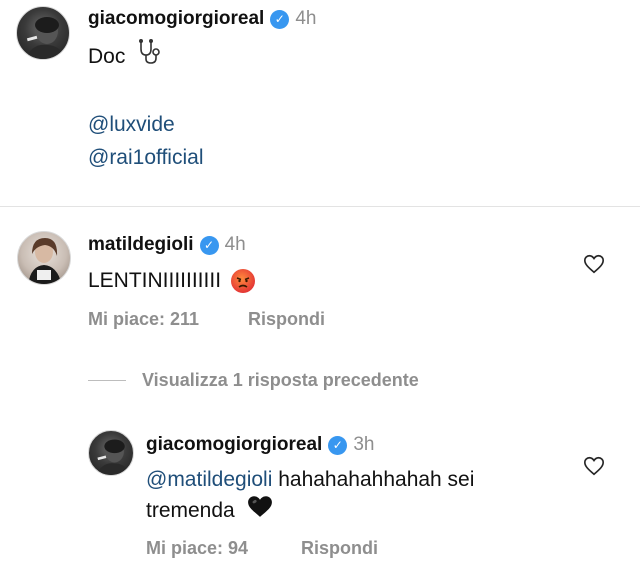 The height and width of the screenshot is (579, 640). I want to click on post-username: giacomogiorgioreal, so click(176, 19).